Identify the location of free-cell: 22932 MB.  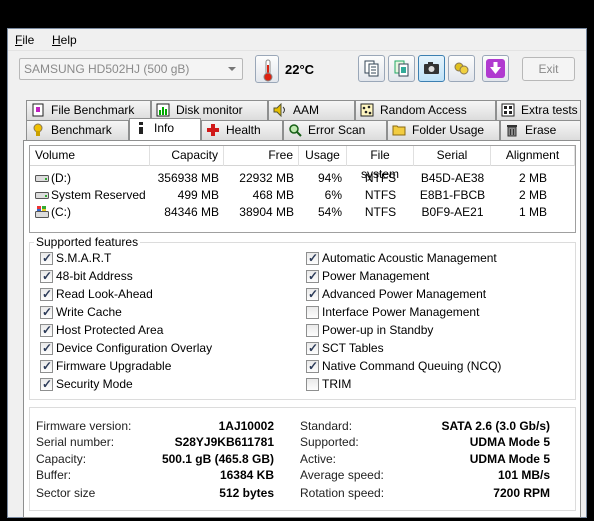
(266, 178).